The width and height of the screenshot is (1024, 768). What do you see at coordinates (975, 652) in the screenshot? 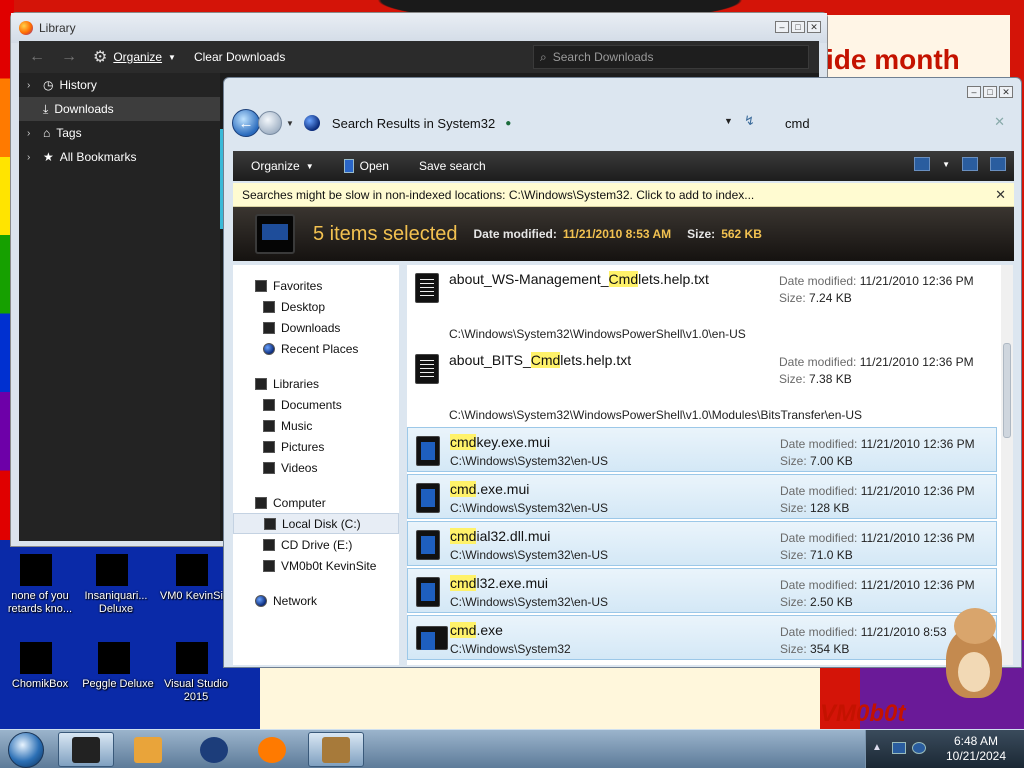
I see `hamster-mascot` at bounding box center [975, 652].